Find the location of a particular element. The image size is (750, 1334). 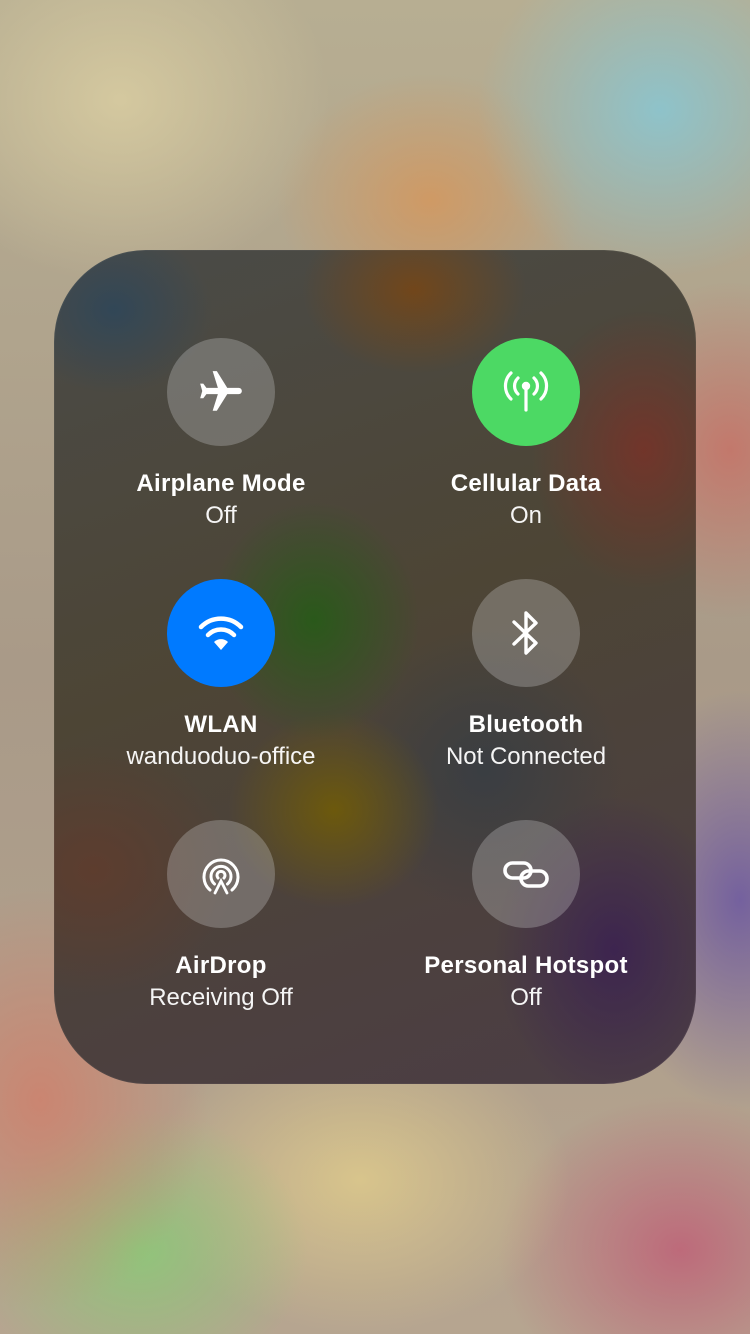

airplane-icon is located at coordinates (221, 392).